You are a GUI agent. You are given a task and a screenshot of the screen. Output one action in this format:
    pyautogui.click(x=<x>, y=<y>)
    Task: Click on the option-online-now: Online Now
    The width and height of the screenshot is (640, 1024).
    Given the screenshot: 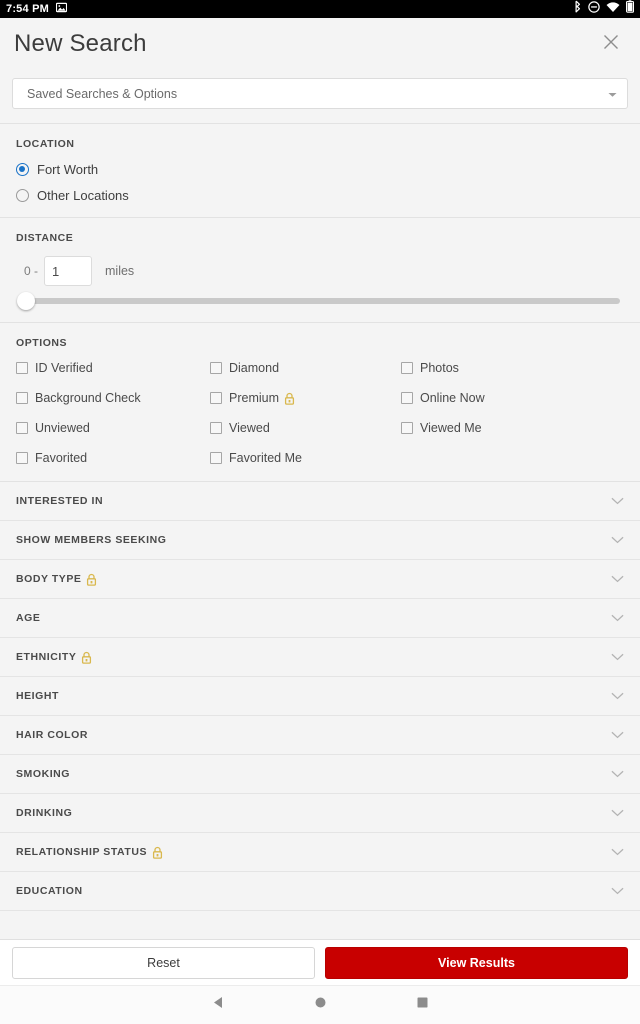 What is the action you would take?
    pyautogui.click(x=512, y=398)
    